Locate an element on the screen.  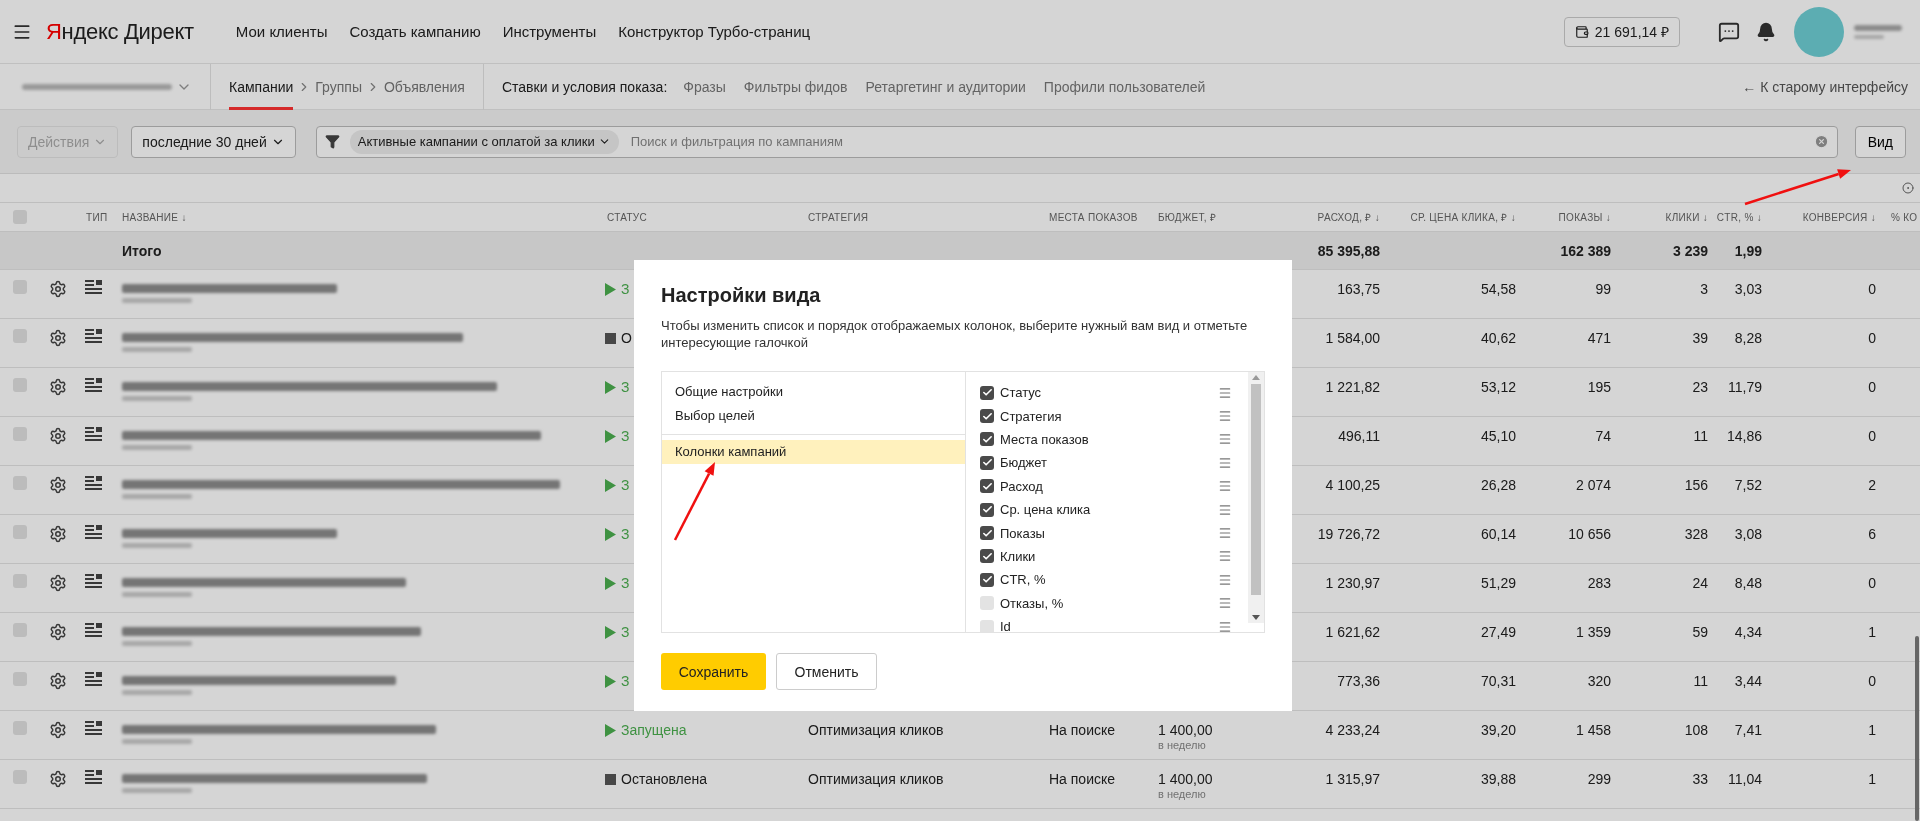
logo: Яндекс Директ is located at coordinates (120, 31).